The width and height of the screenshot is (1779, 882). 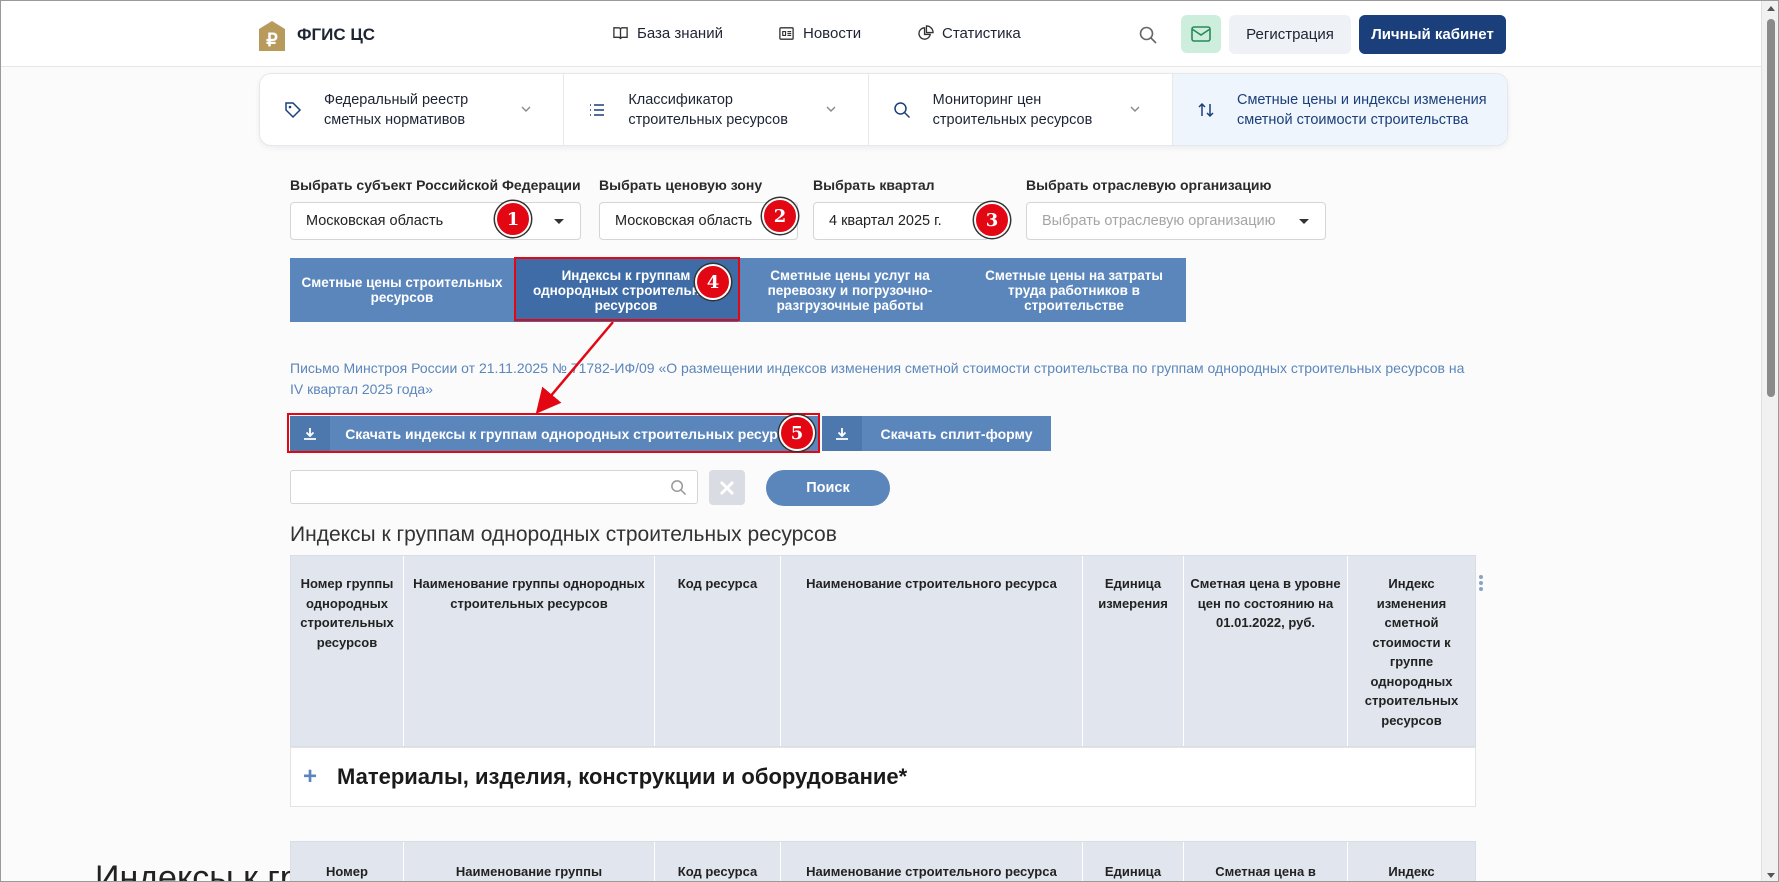 I want to click on nav-label: База знаний, so click(x=680, y=33).